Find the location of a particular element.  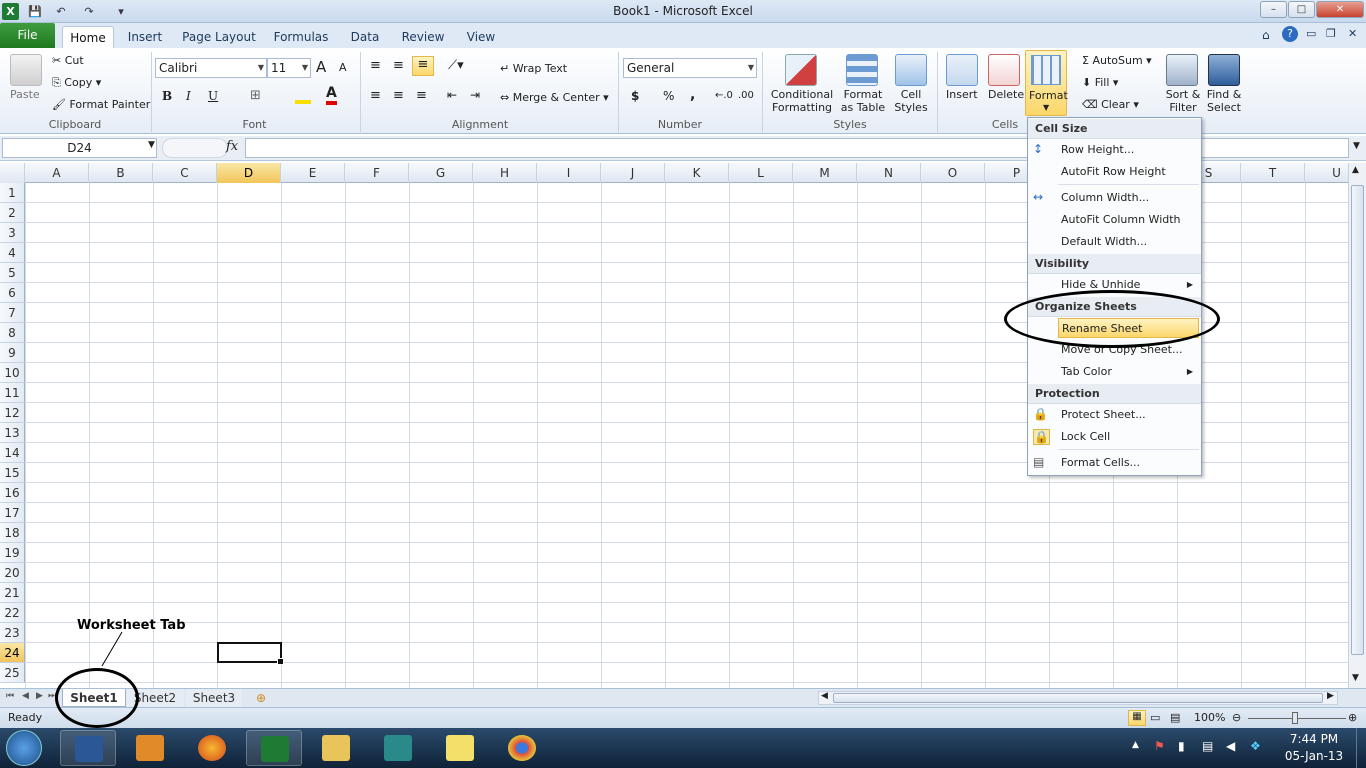

collapse-ribbon-icon: ⌂ is located at coordinates (1266, 35).